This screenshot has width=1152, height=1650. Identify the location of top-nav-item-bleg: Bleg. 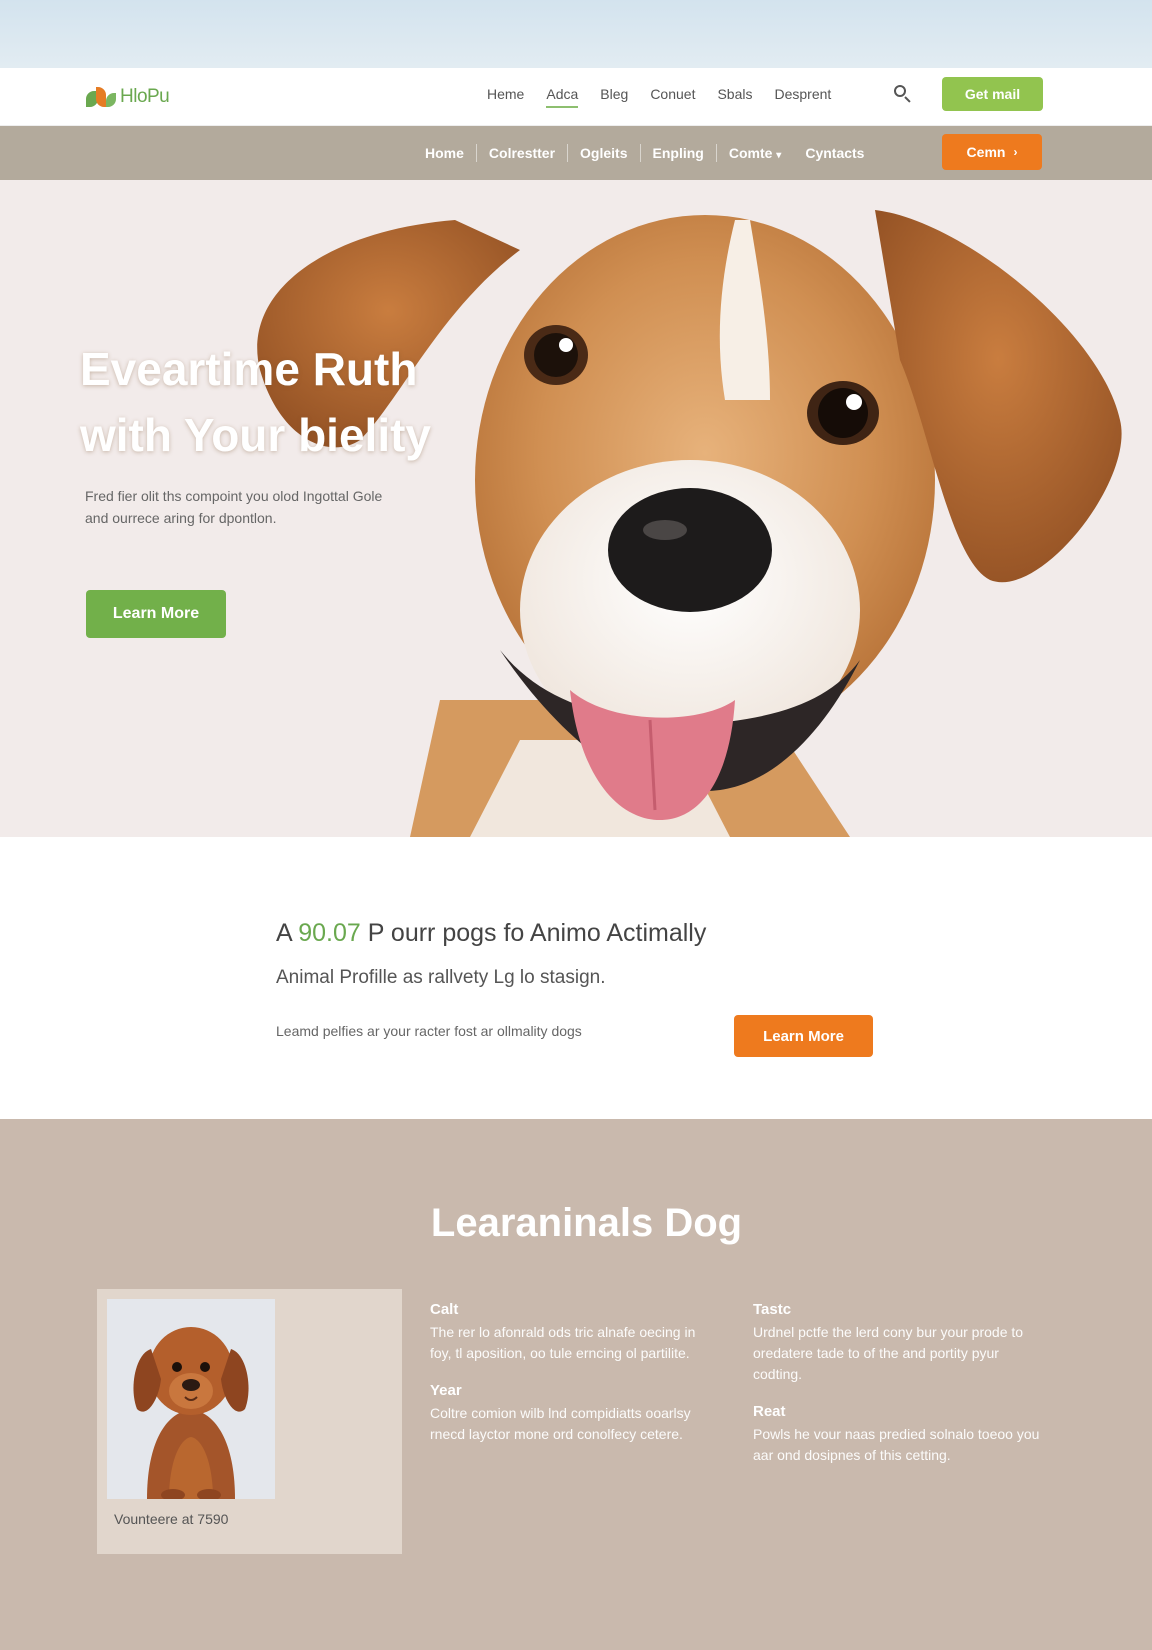
(614, 97).